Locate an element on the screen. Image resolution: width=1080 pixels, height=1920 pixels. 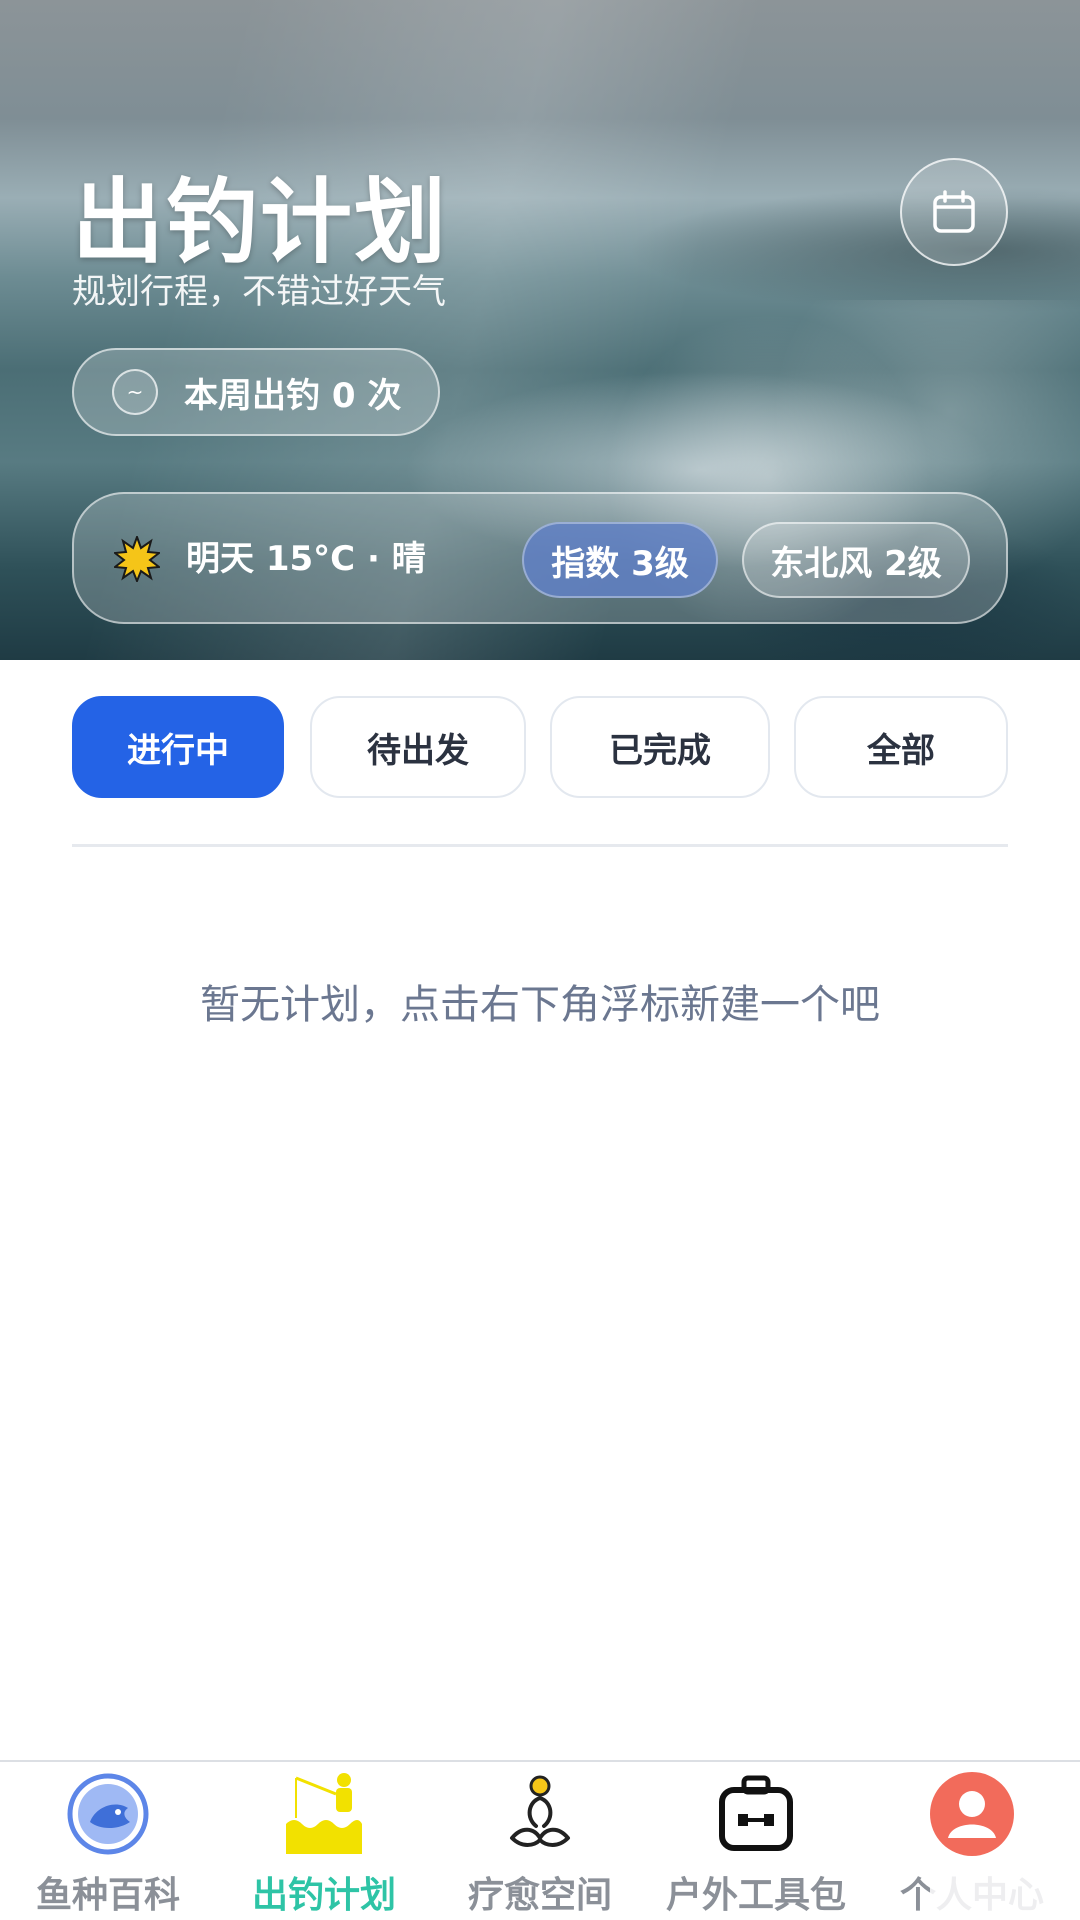
nav-fish-encyclopedia: 鱼种百科 is located at coordinates (108, 1841).